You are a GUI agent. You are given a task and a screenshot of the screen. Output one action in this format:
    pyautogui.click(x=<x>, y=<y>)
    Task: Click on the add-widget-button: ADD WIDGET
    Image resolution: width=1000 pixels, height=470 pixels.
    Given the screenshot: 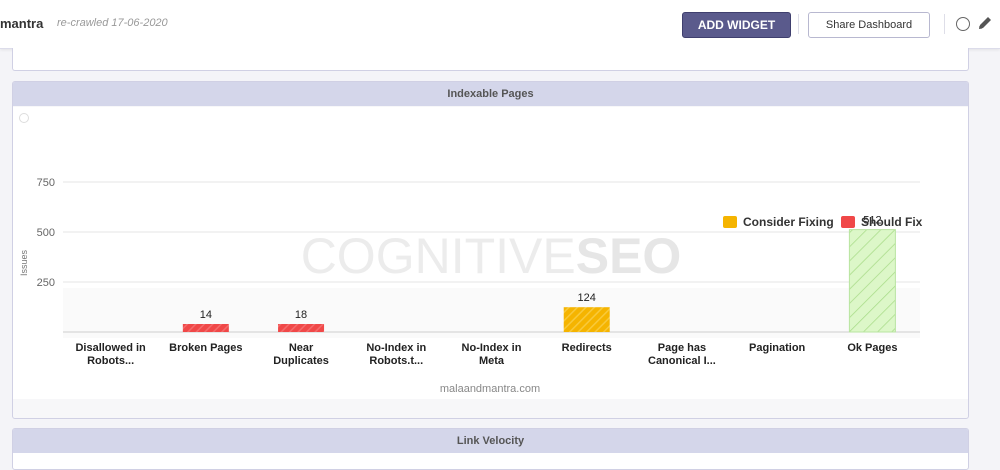 What is the action you would take?
    pyautogui.click(x=736, y=25)
    